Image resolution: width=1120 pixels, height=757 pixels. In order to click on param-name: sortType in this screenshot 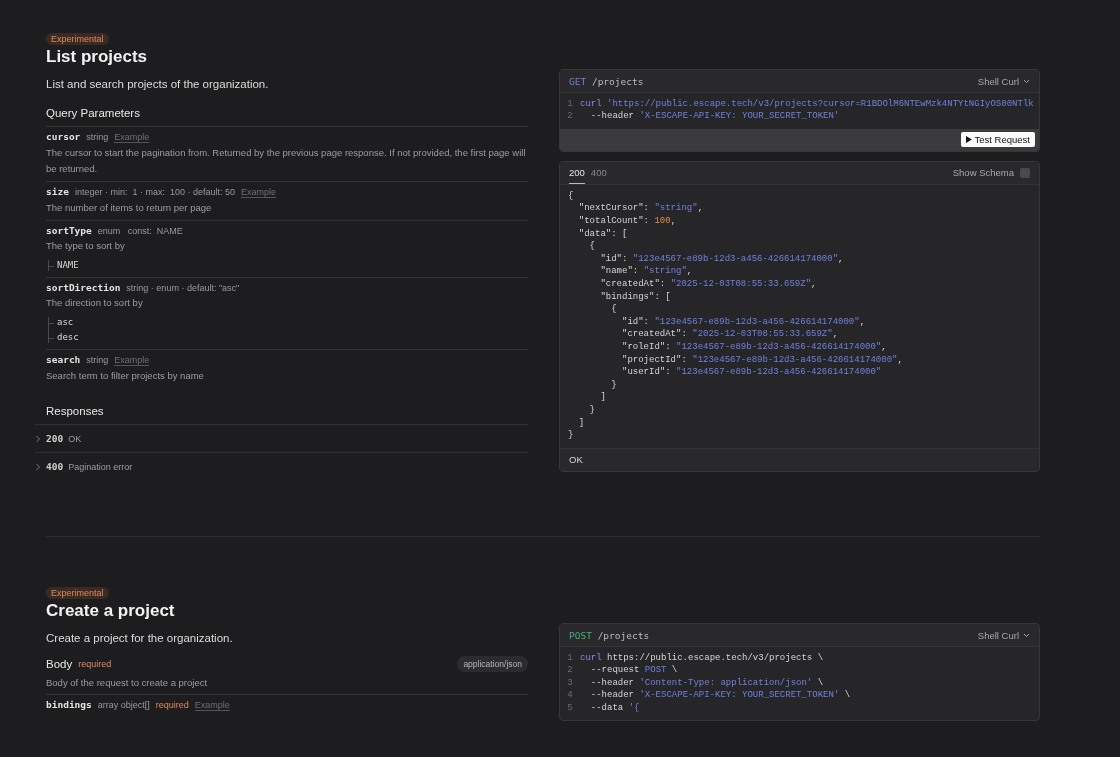, I will do `click(69, 230)`.